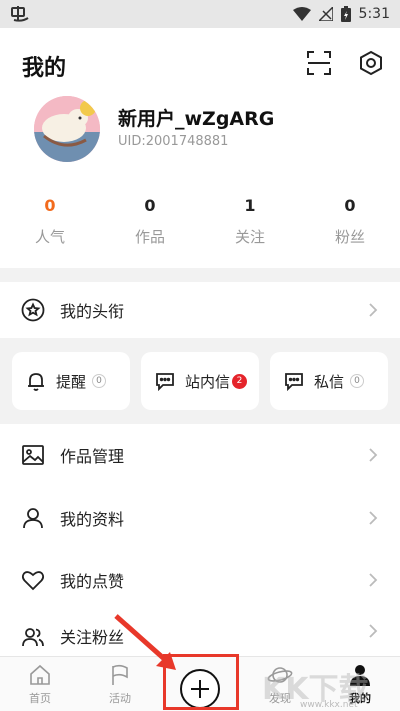 The image size is (400, 711). I want to click on page-title: 我的, so click(44, 68).